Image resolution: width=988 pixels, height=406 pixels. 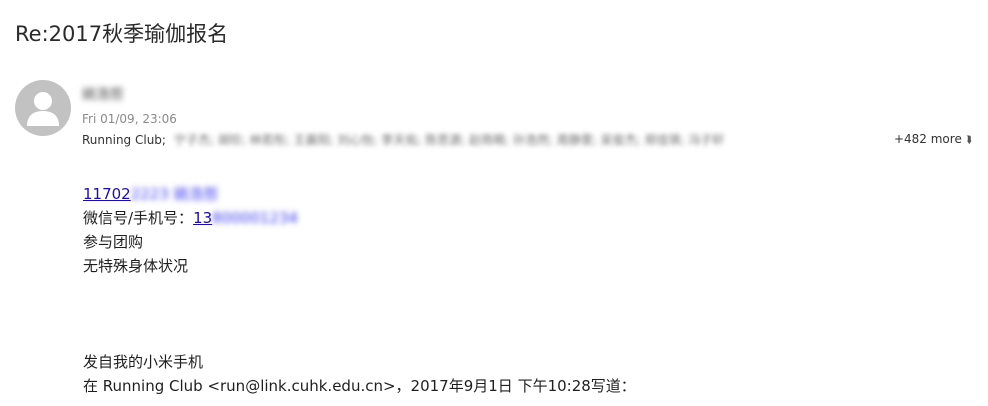 What do you see at coordinates (968, 140) in the screenshot?
I see `double-chevron-down-icon: ⮯` at bounding box center [968, 140].